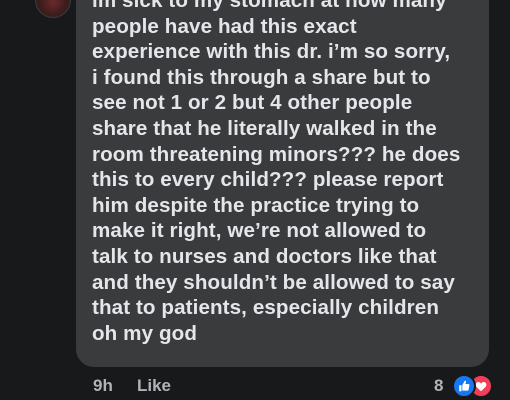 Image resolution: width=510 pixels, height=400 pixels. What do you see at coordinates (266, 308) in the screenshot?
I see `comment-line: that to patients, especially children` at bounding box center [266, 308].